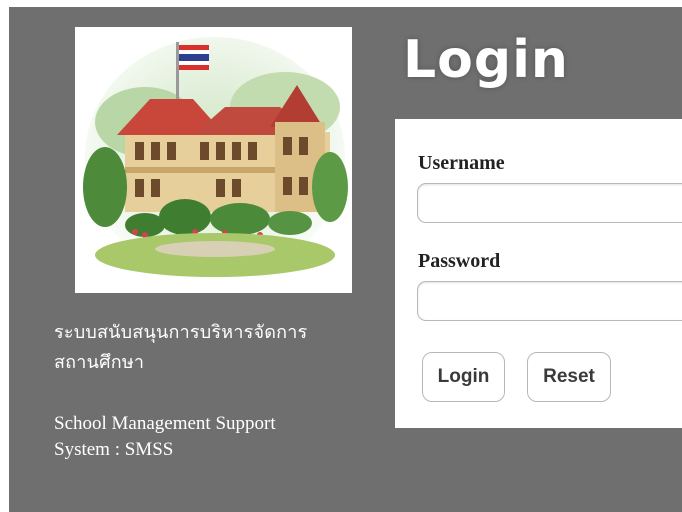 The height and width of the screenshot is (512, 682). Describe the element at coordinates (461, 163) in the screenshot. I see `username-label: Username` at that location.